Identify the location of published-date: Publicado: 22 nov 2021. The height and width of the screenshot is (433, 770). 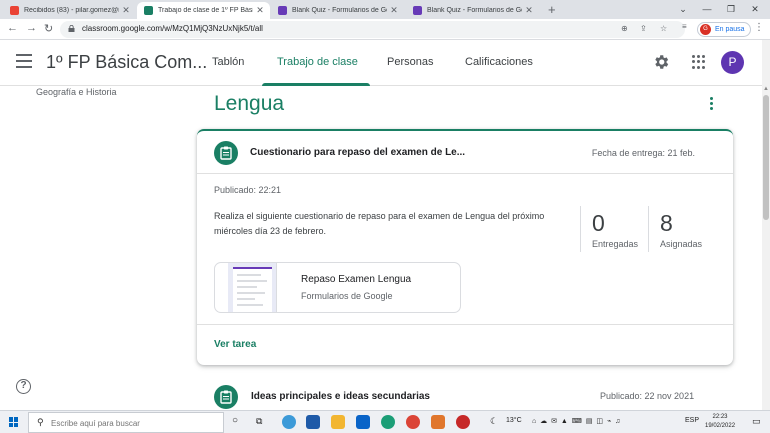
(647, 396).